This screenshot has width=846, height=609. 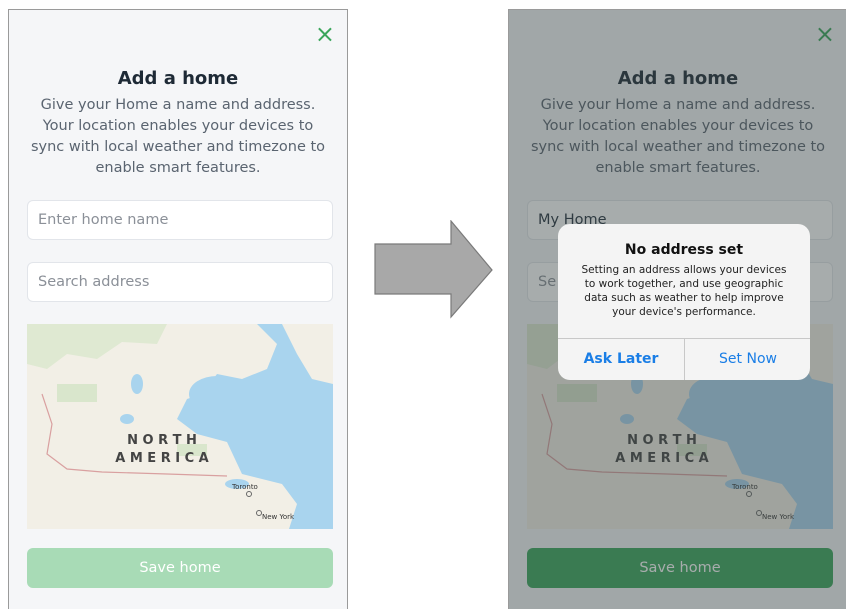 I want to click on save-home-button: Save home, so click(x=180, y=568).